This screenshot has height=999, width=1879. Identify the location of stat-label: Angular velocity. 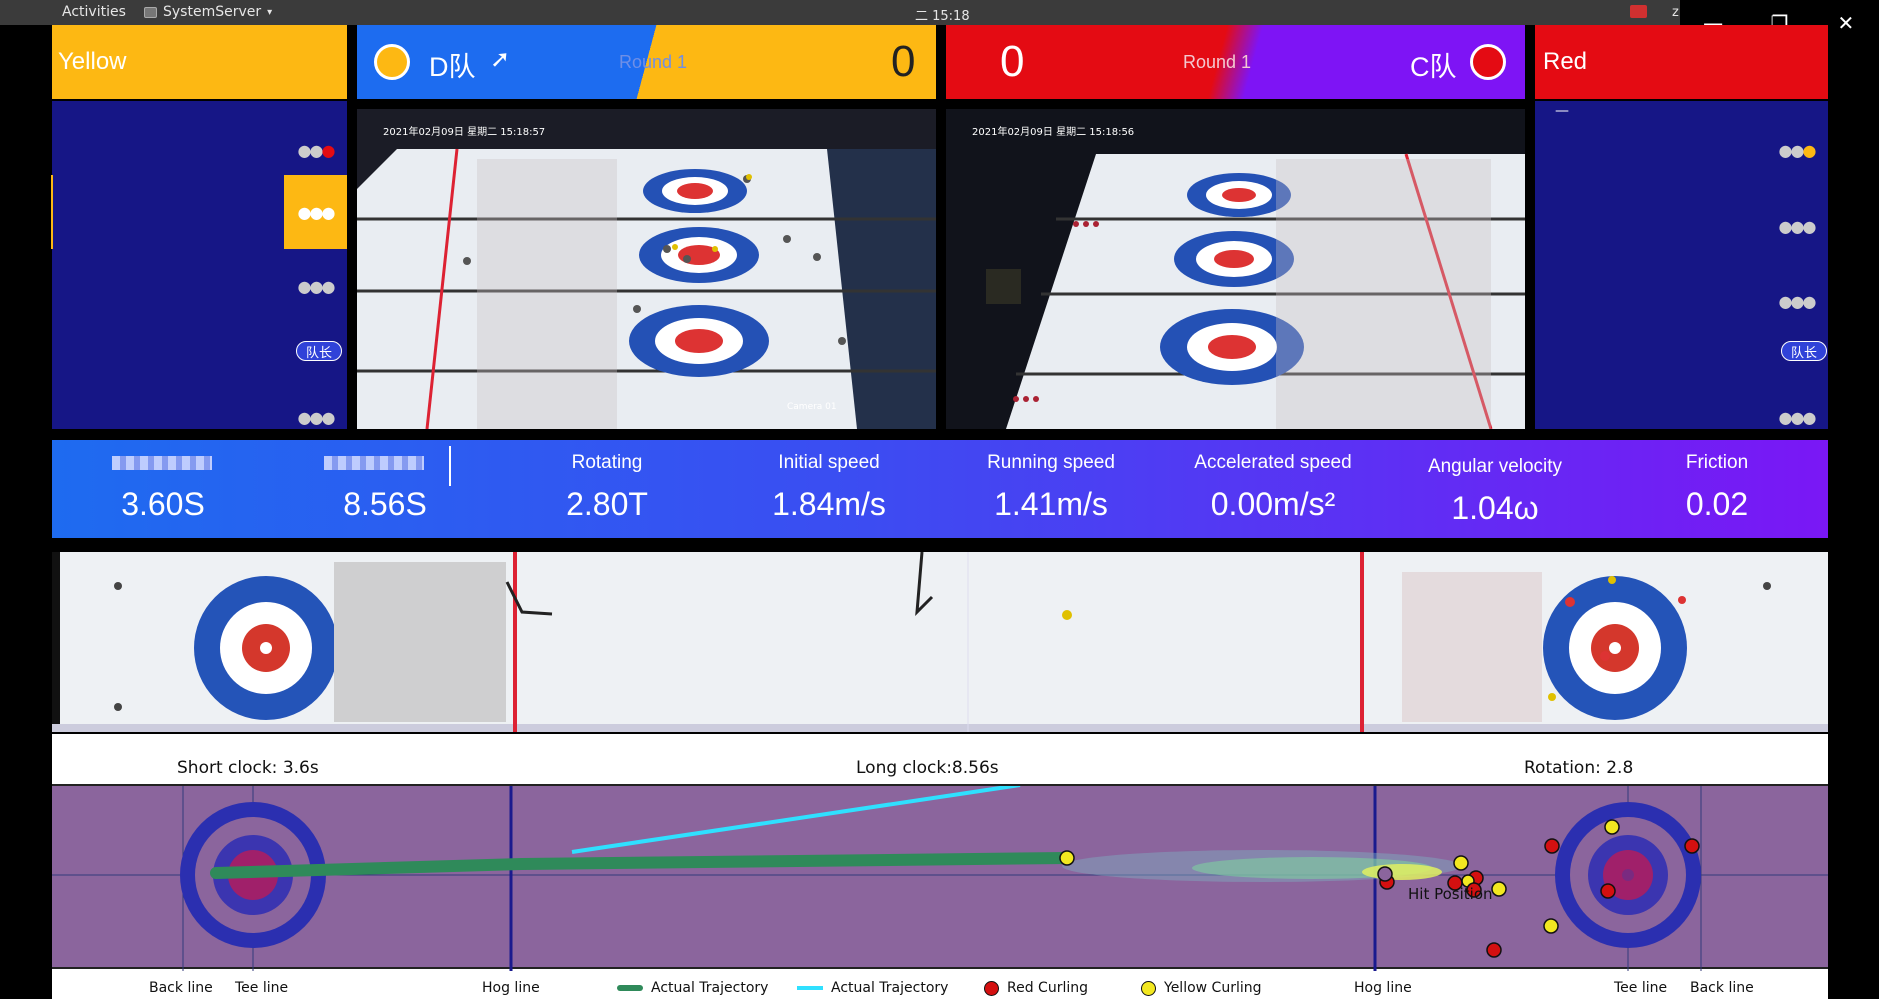
(1495, 466).